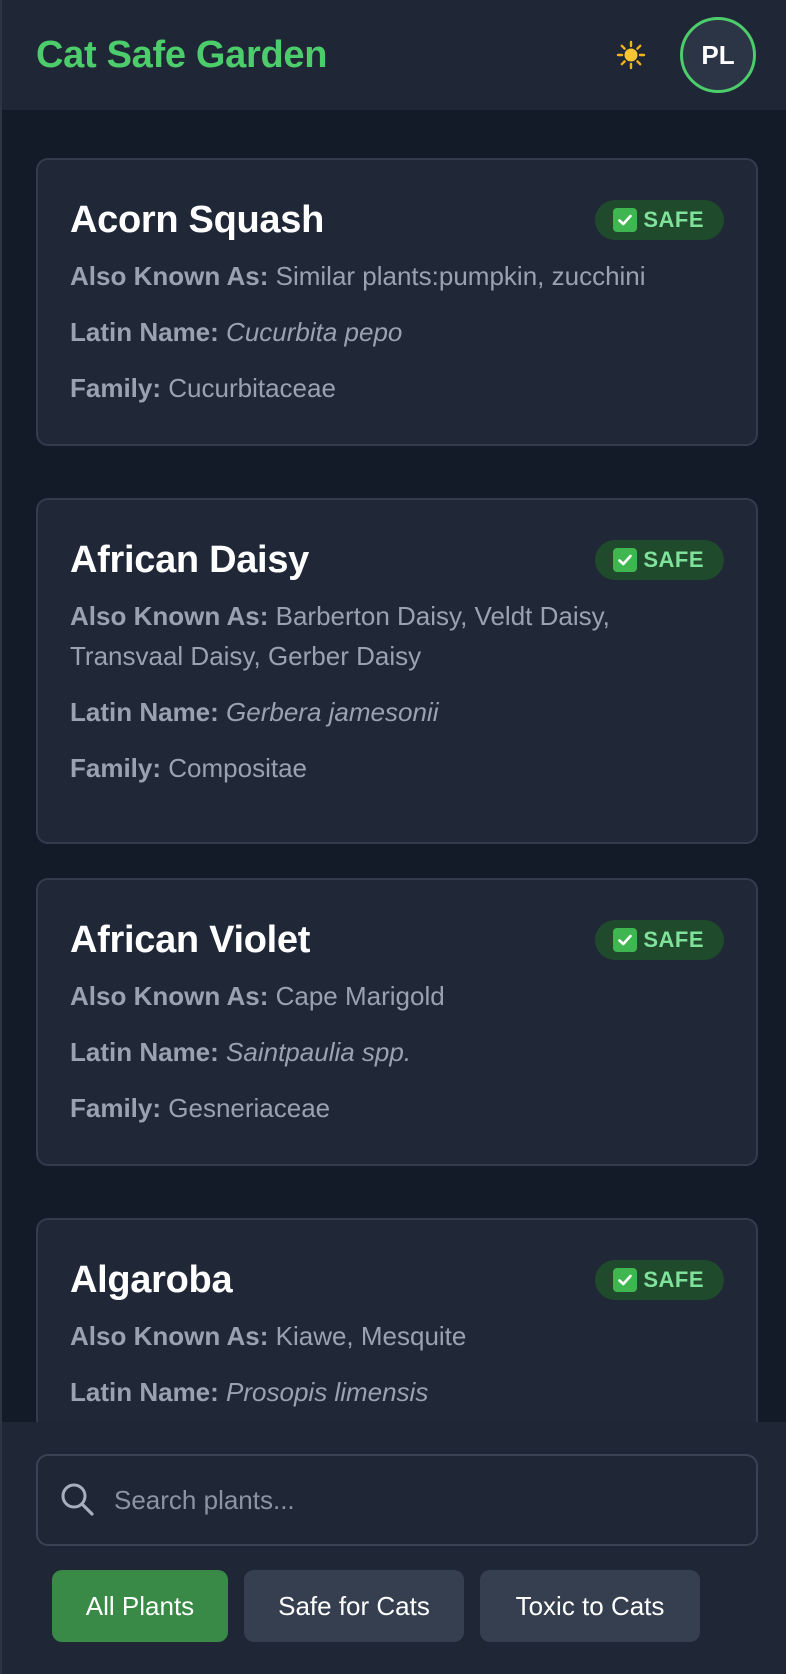  I want to click on card-header: Algaroba SAFE, so click(397, 1280).